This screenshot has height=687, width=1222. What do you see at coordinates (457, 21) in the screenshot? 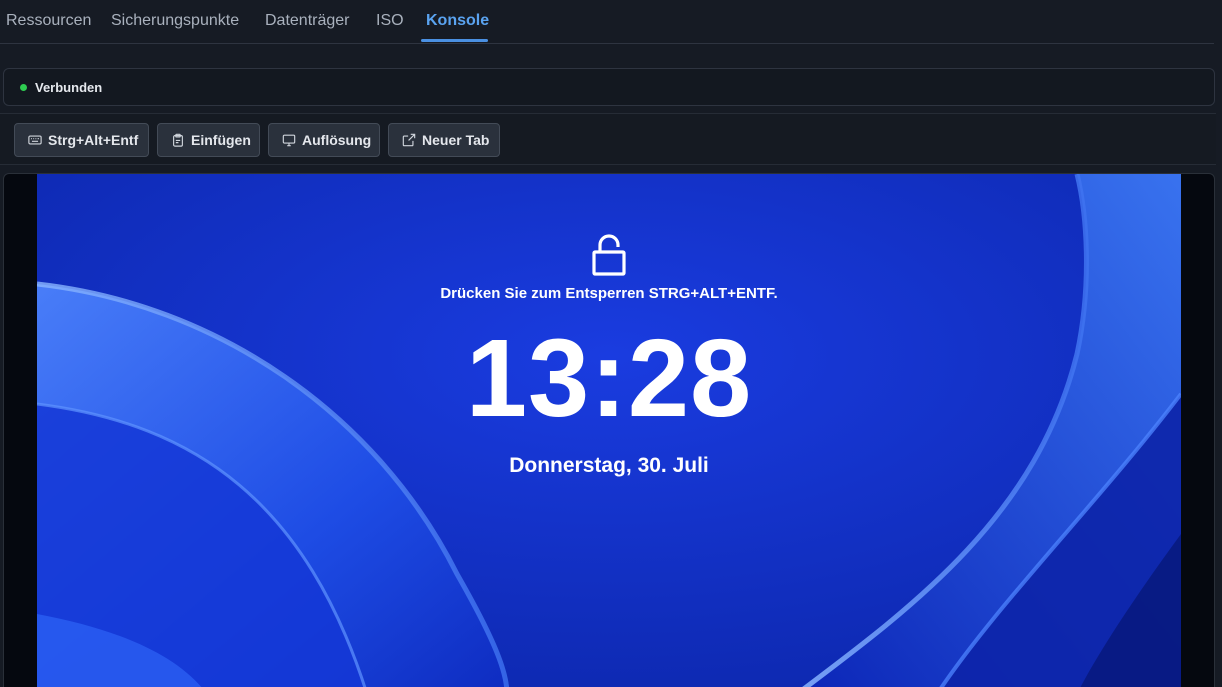
I see `tab-konsole: Konsole` at bounding box center [457, 21].